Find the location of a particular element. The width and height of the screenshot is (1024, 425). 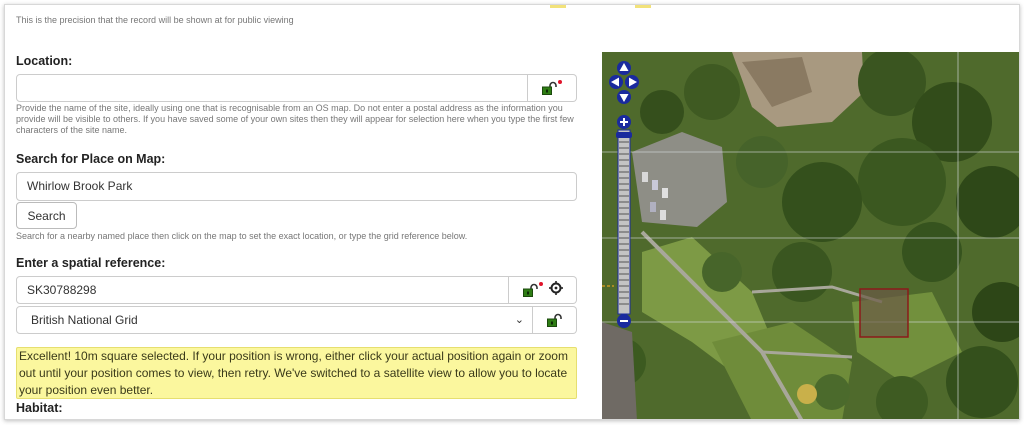

top-strip is located at coordinates (512, 9).